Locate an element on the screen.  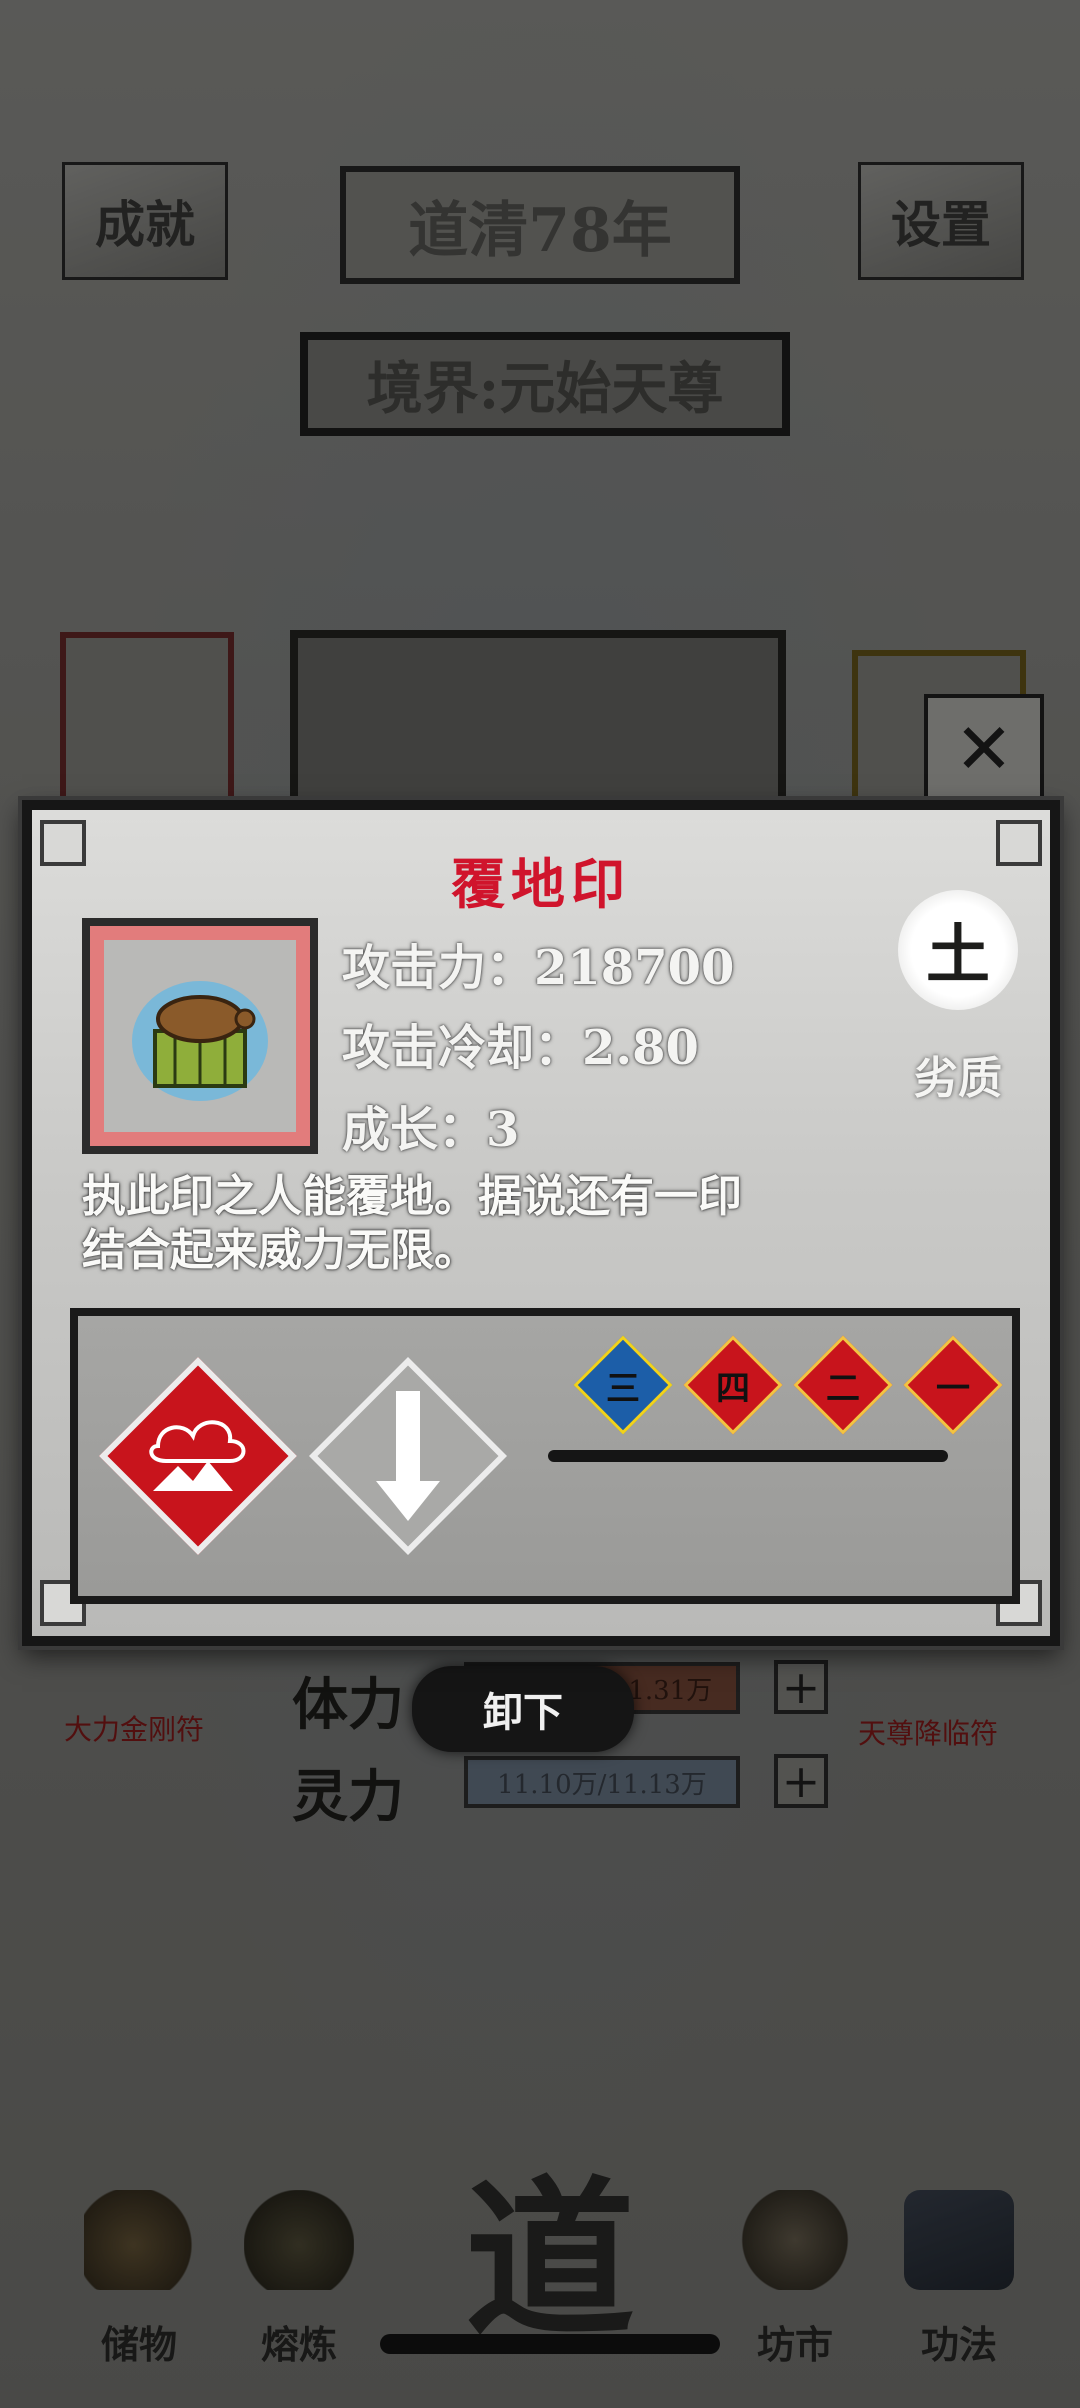
ink-divider is located at coordinates (748, 1456).